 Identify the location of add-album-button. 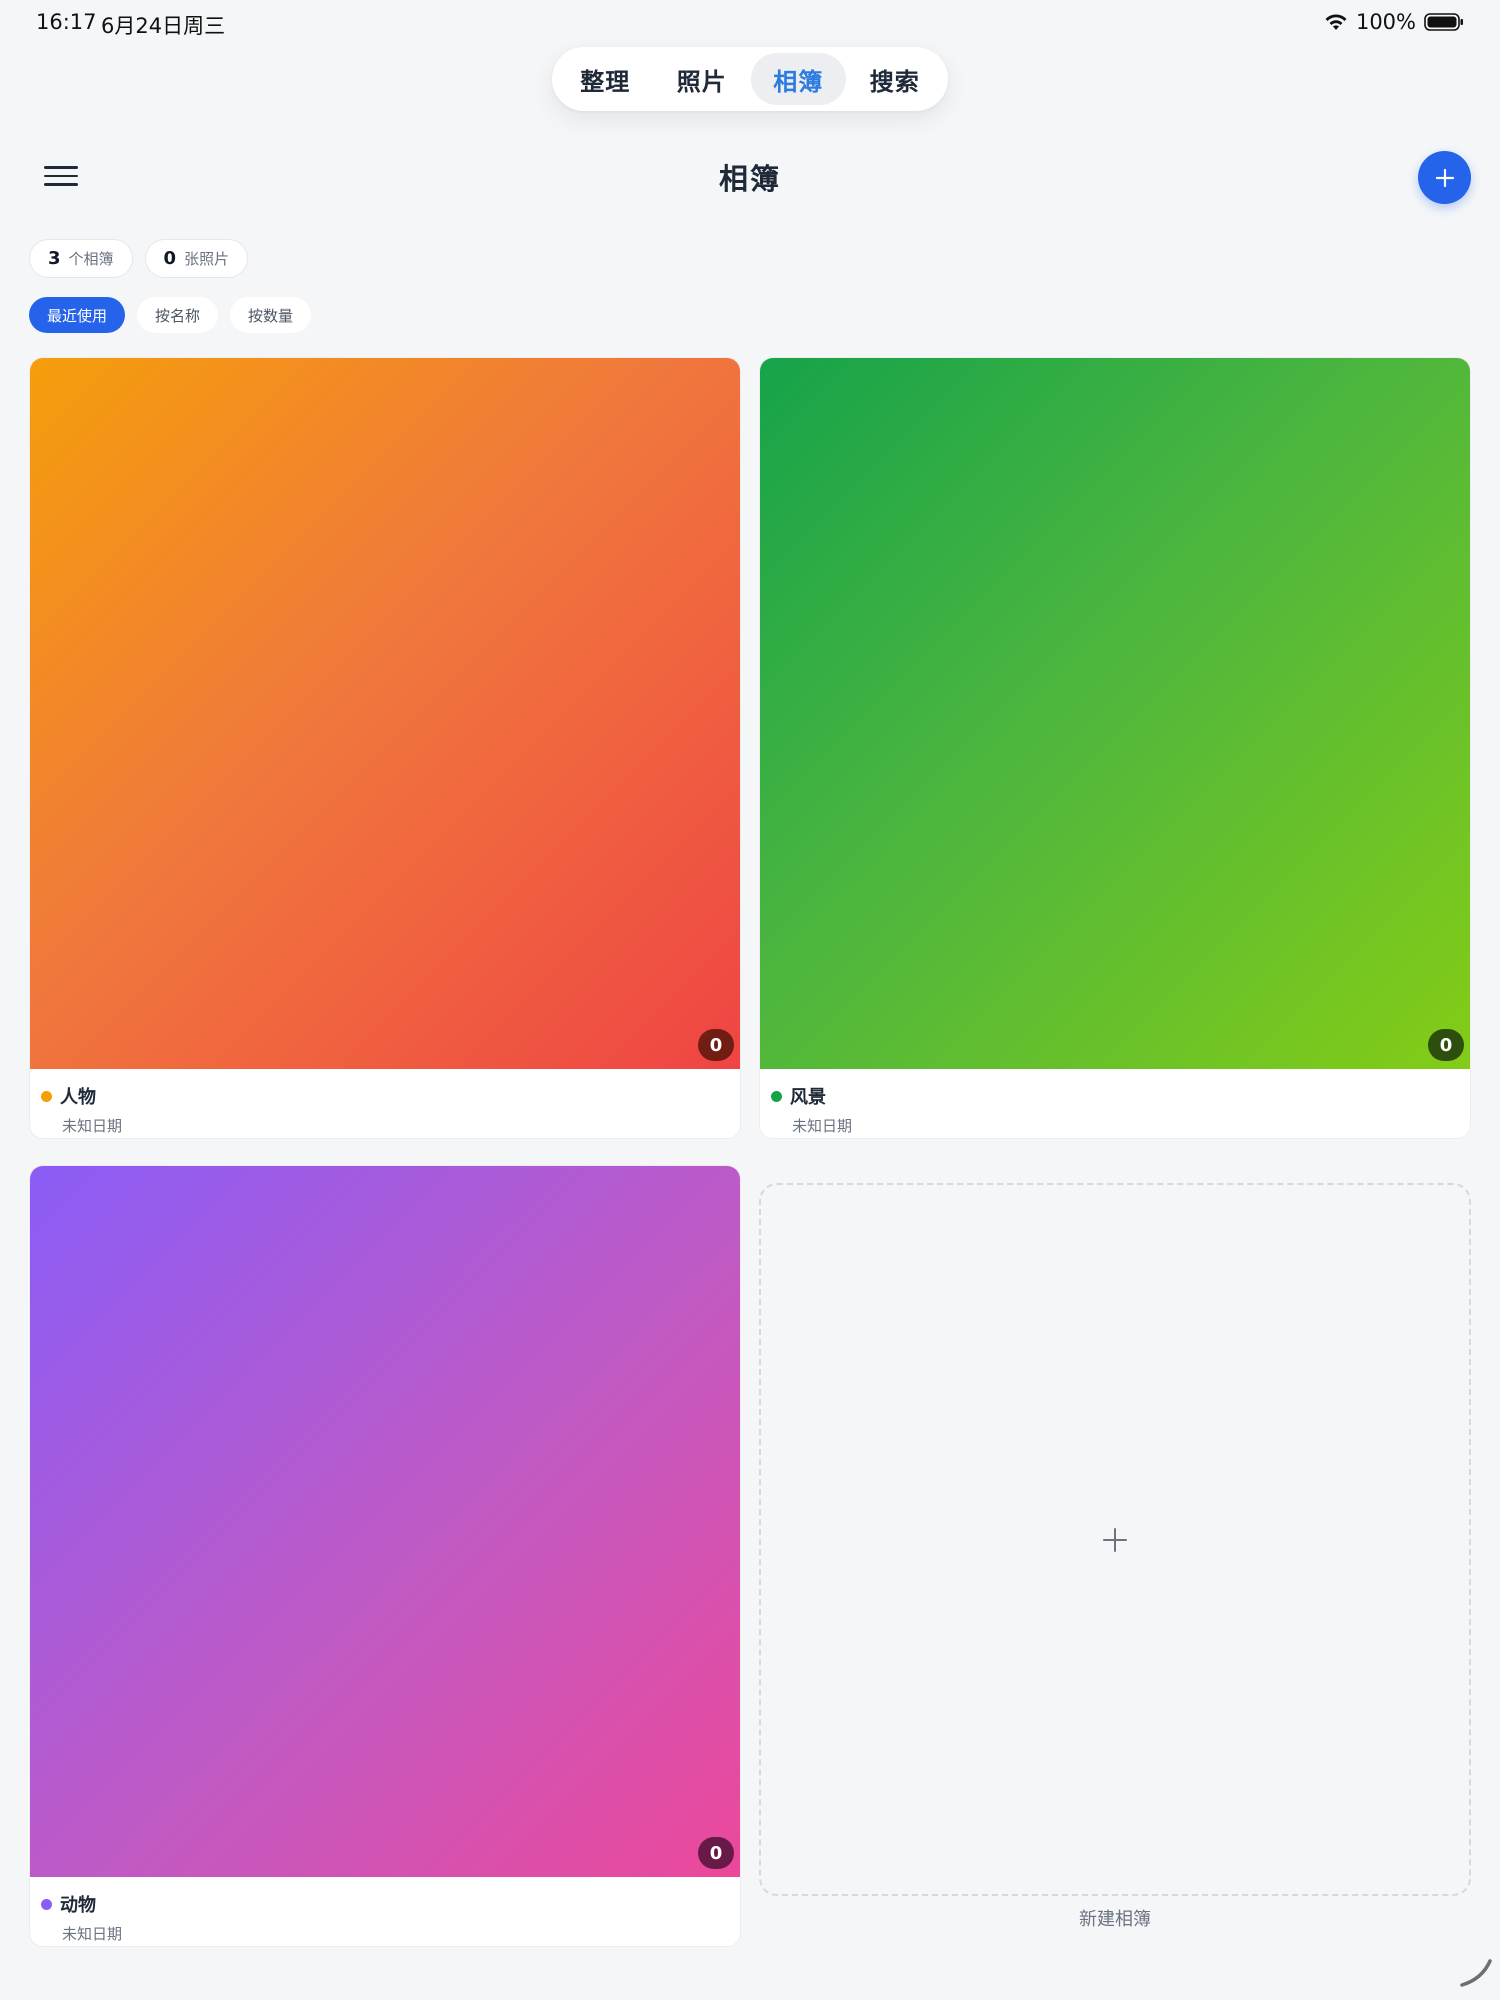
(1444, 177).